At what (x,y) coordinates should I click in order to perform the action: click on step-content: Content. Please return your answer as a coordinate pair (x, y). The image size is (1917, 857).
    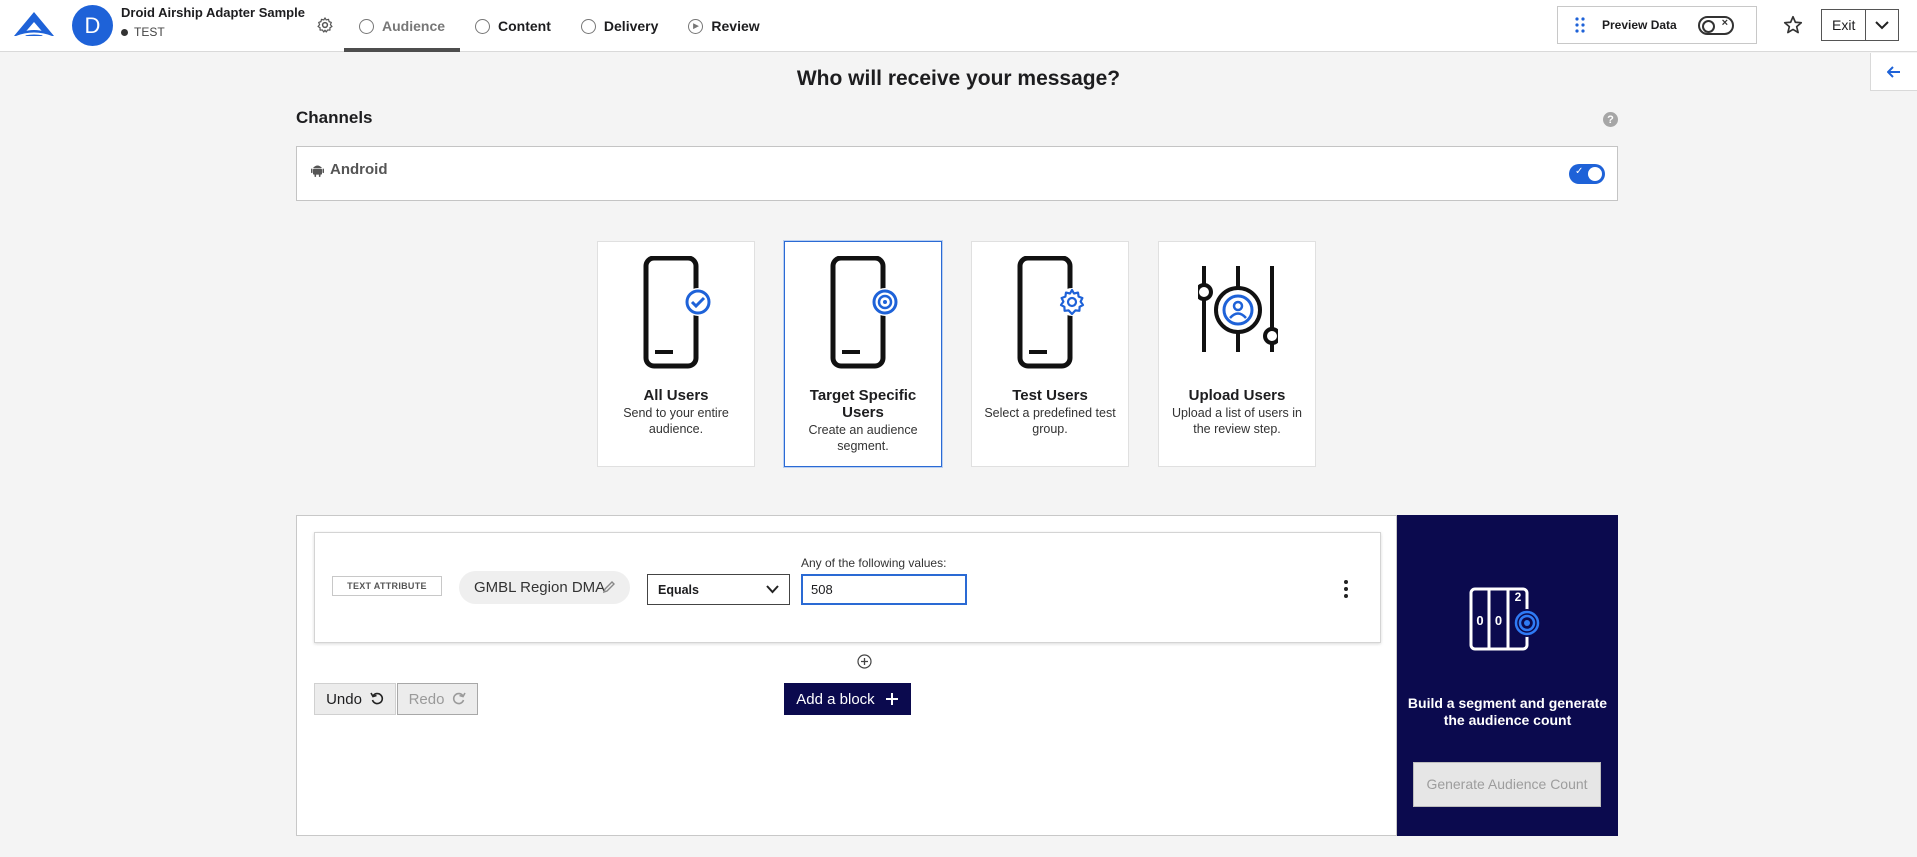
    Looking at the image, I should click on (513, 26).